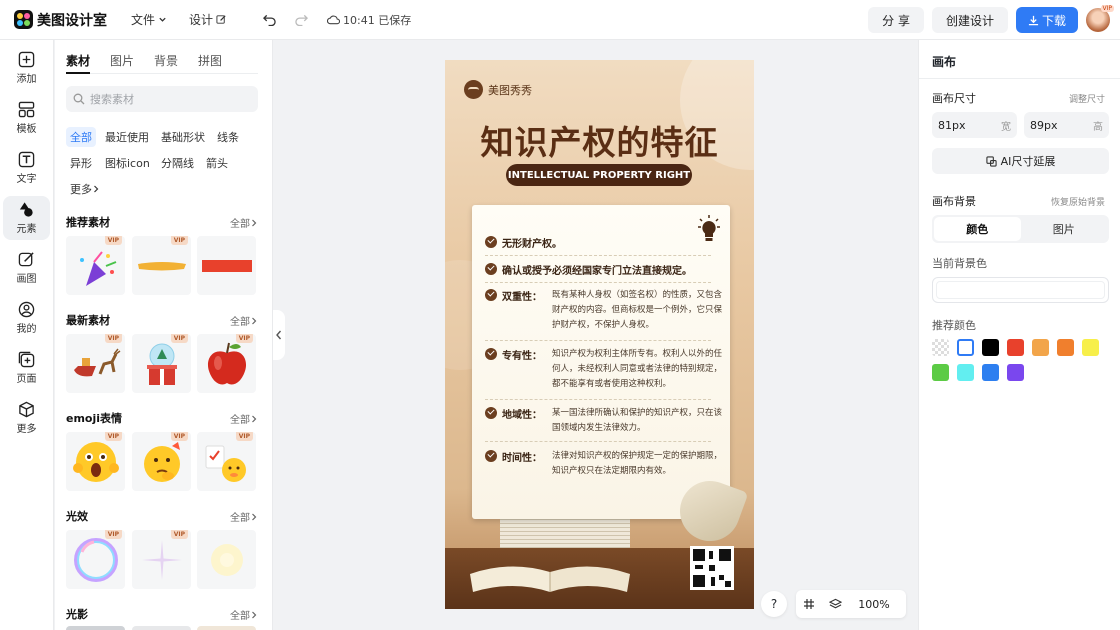  Describe the element at coordinates (301, 20) in the screenshot. I see `redo-button` at that location.